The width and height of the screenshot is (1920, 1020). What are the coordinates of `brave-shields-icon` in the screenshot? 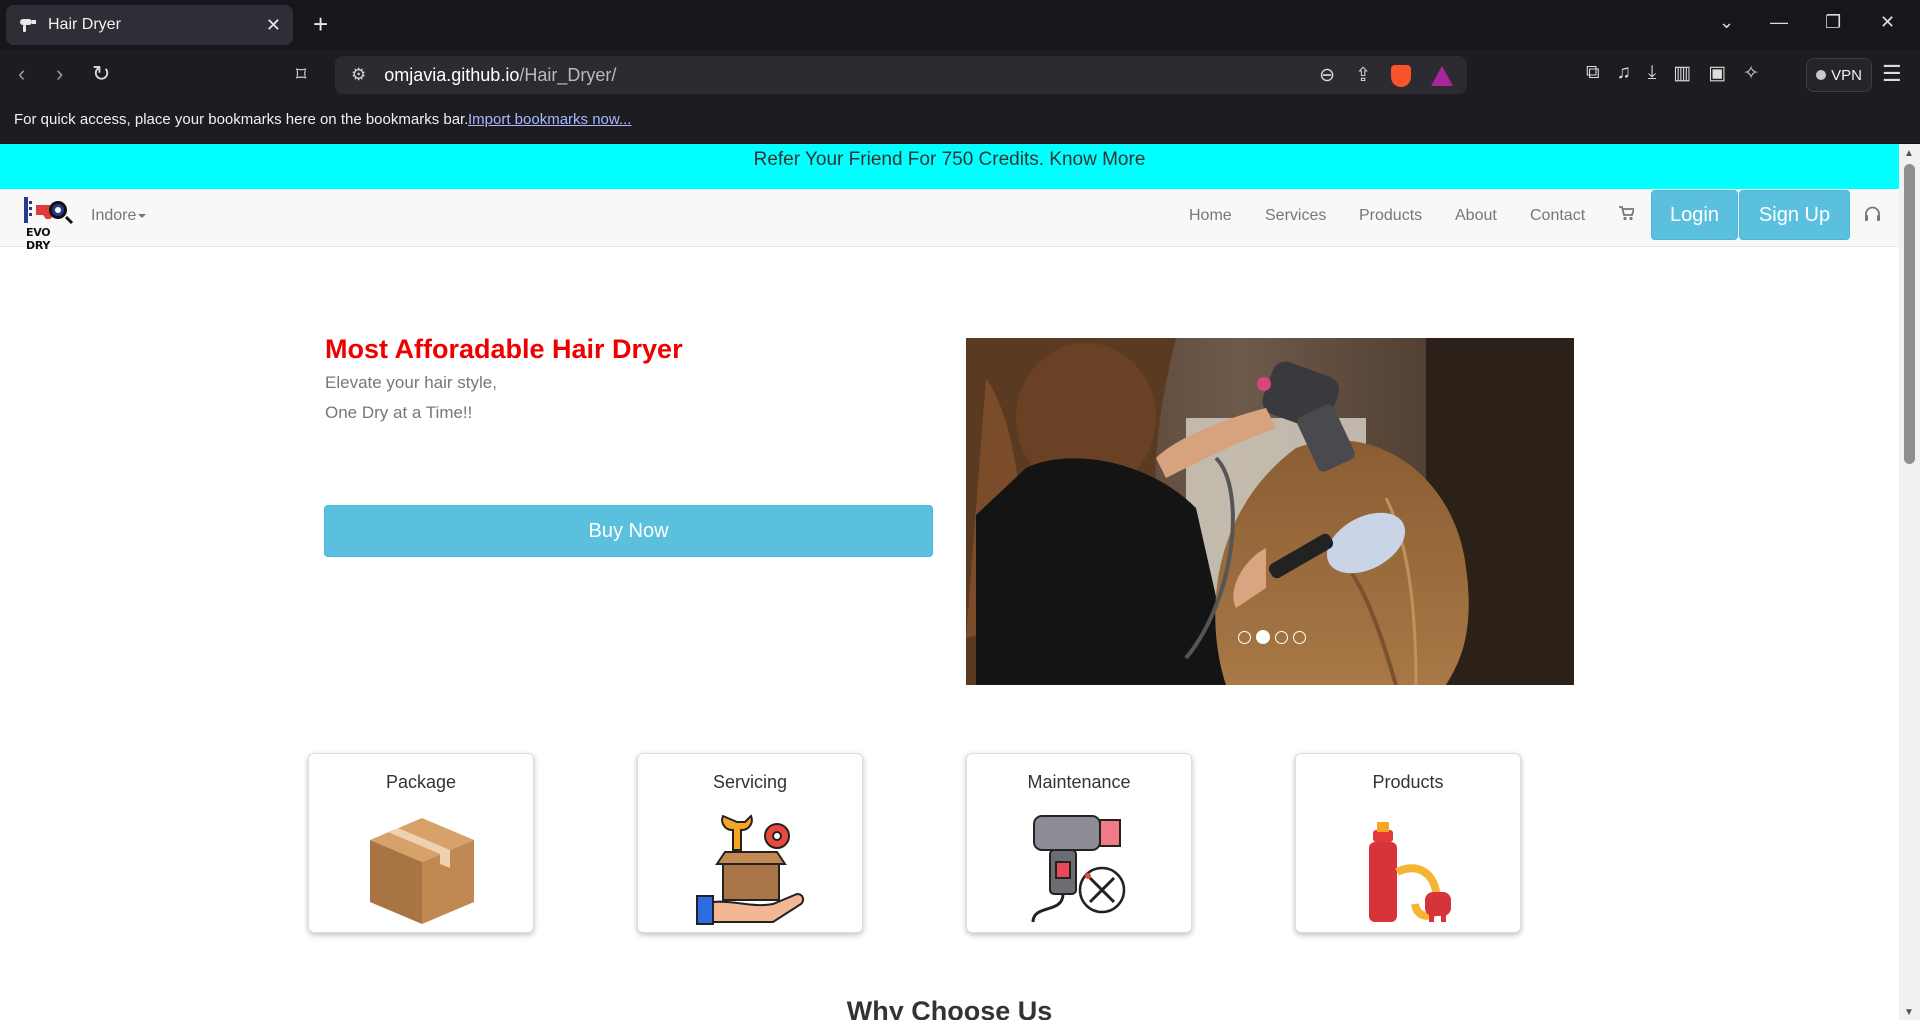 It's located at (1401, 75).